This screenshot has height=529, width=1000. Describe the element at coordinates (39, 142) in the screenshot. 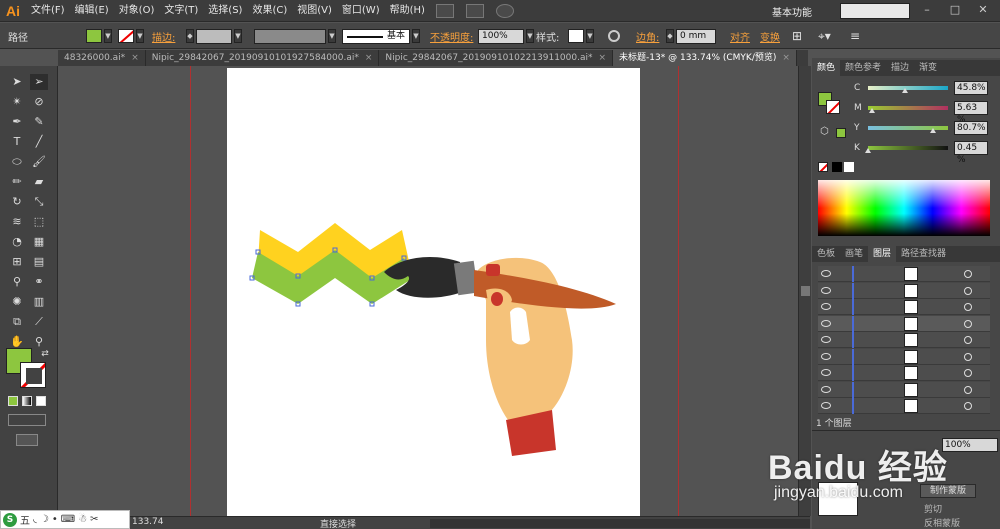

I see `line-tool-icon: ╱` at that location.